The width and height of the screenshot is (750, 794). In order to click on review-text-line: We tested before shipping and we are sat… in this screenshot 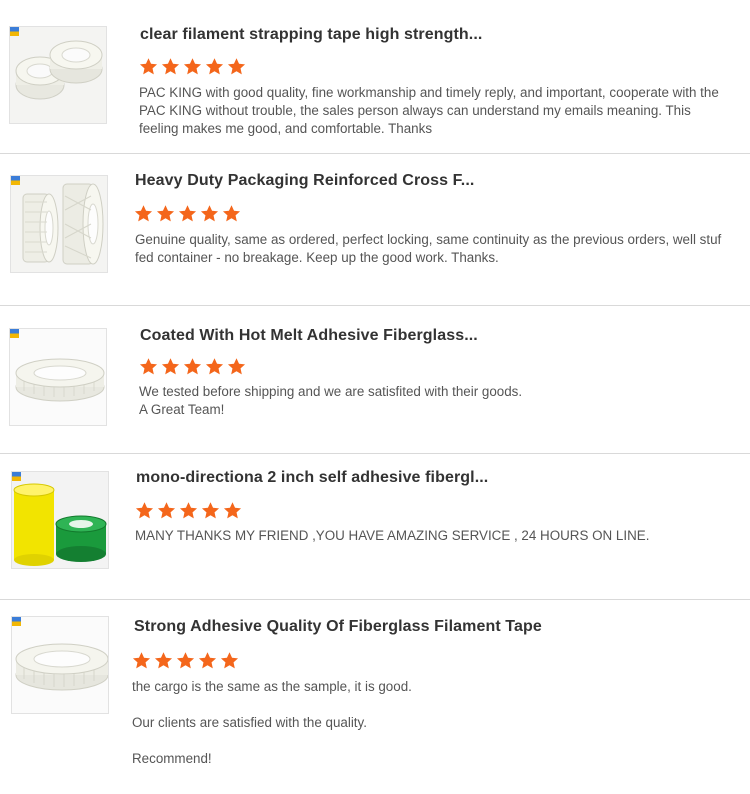, I will do `click(331, 391)`.